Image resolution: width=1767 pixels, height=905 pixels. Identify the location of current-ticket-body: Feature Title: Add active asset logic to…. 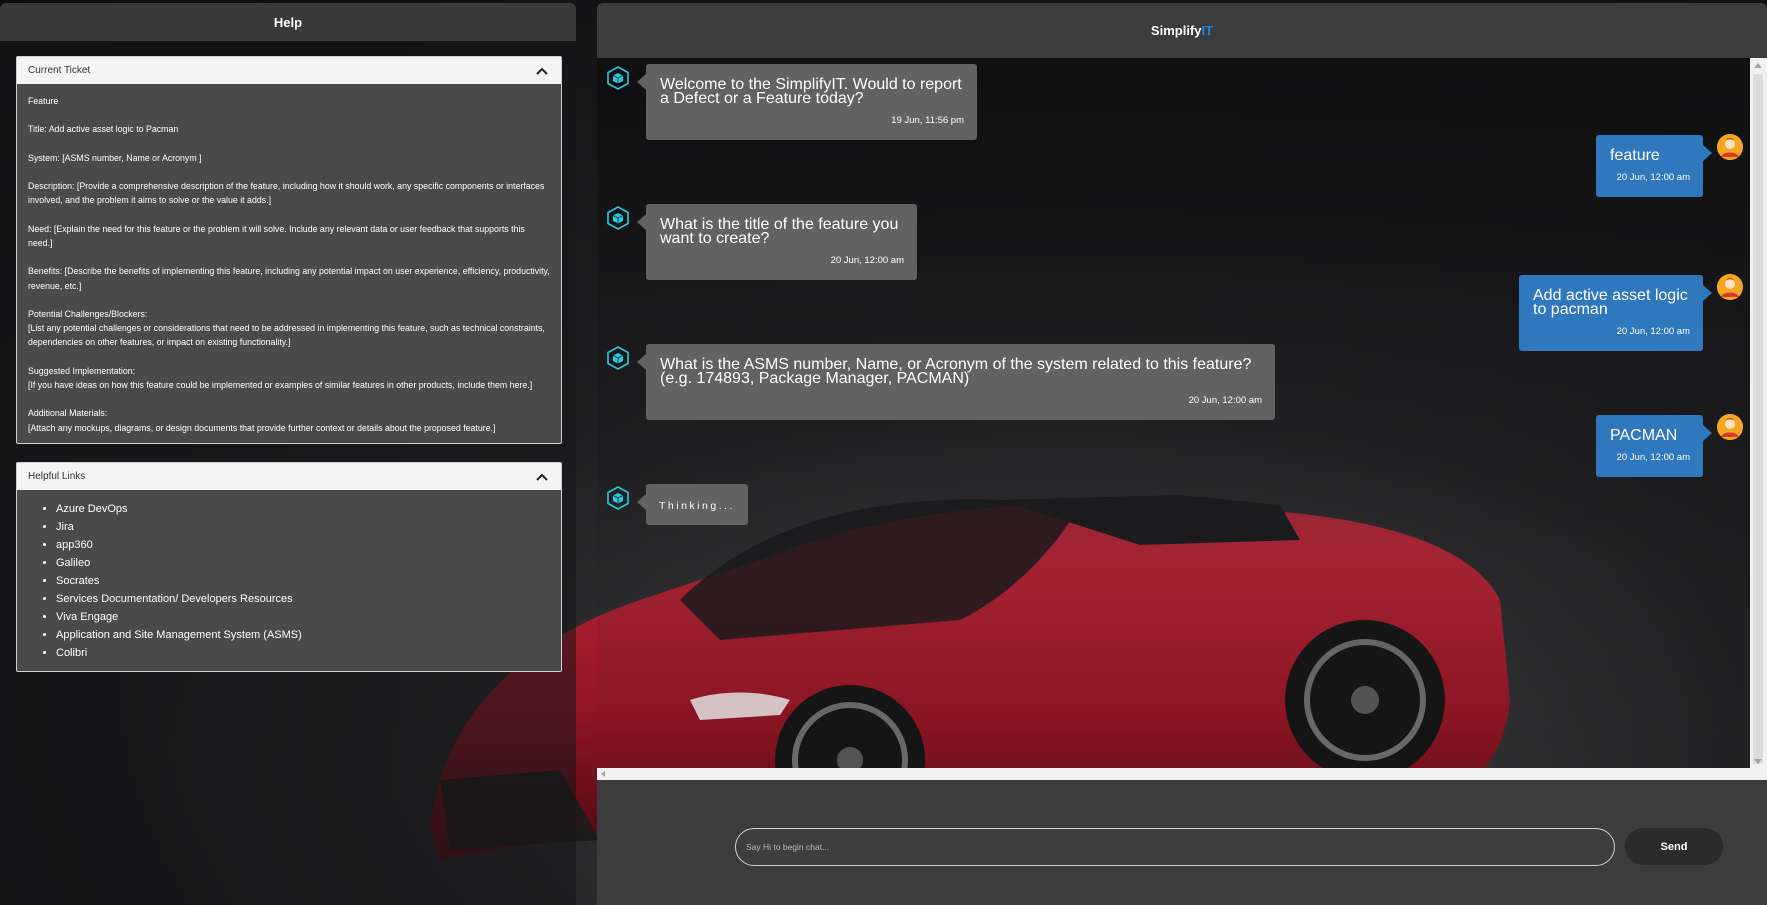
(289, 263).